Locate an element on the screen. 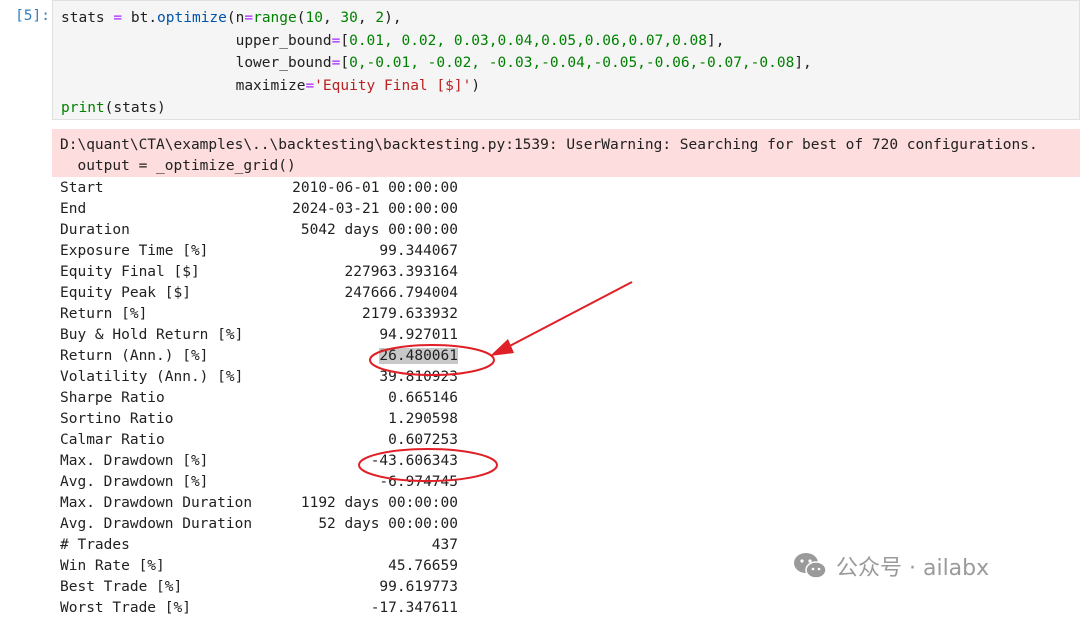 The width and height of the screenshot is (1080, 619). watermark-text: 公众号 · ailabx is located at coordinates (913, 568).